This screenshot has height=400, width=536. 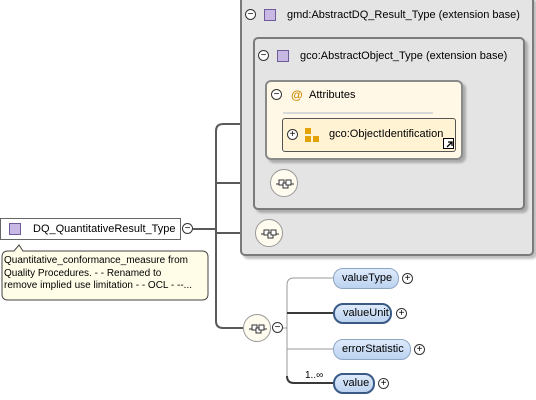 I want to click on root-type-box: DQ_QuantitativeResult_Type, so click(x=90, y=229).